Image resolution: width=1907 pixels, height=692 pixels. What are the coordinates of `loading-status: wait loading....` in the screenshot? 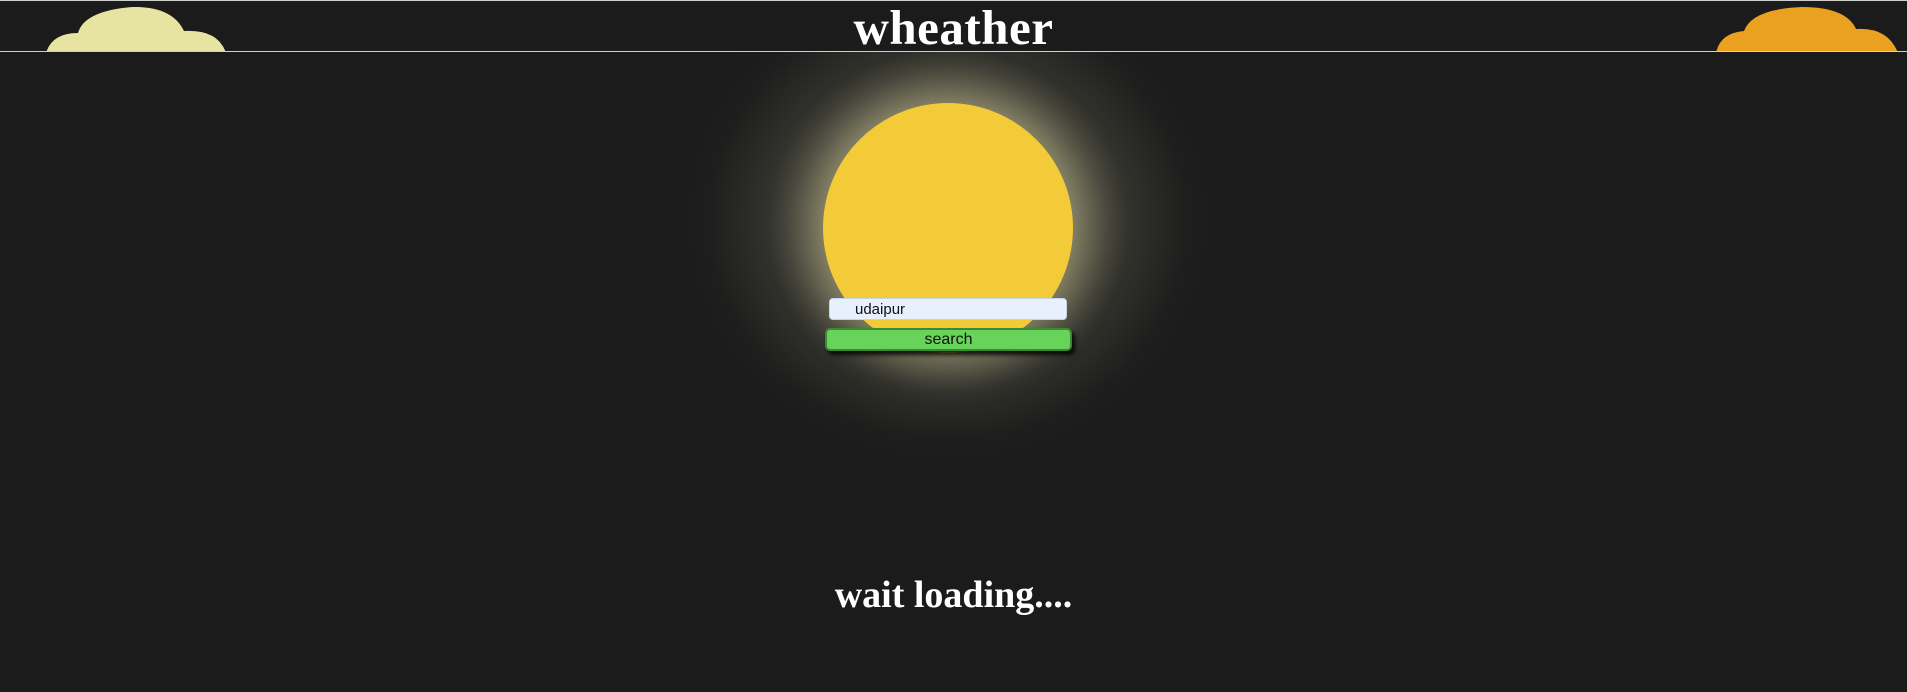 It's located at (953, 595).